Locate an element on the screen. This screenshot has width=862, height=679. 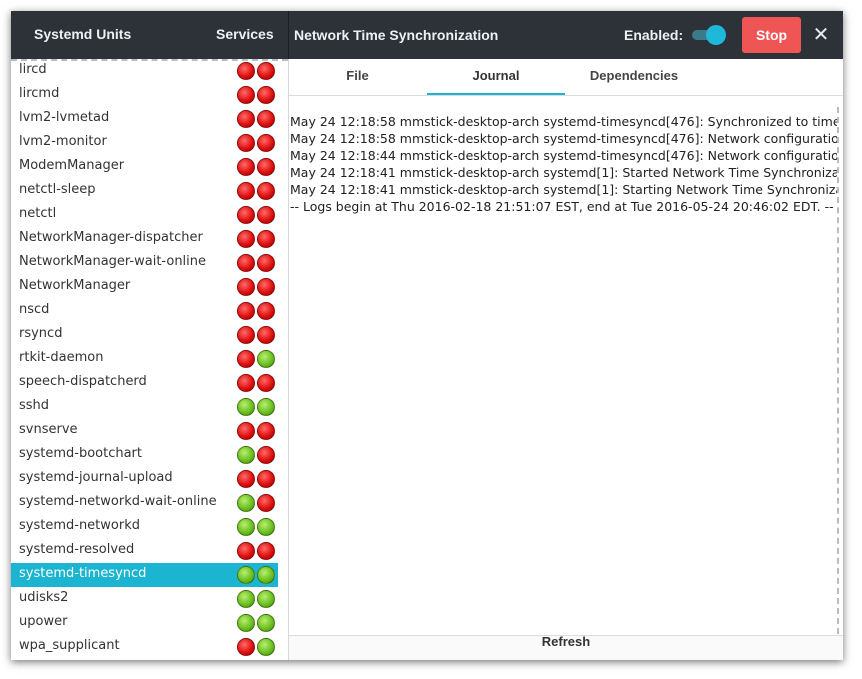
enabled-toggle is located at coordinates (709, 35).